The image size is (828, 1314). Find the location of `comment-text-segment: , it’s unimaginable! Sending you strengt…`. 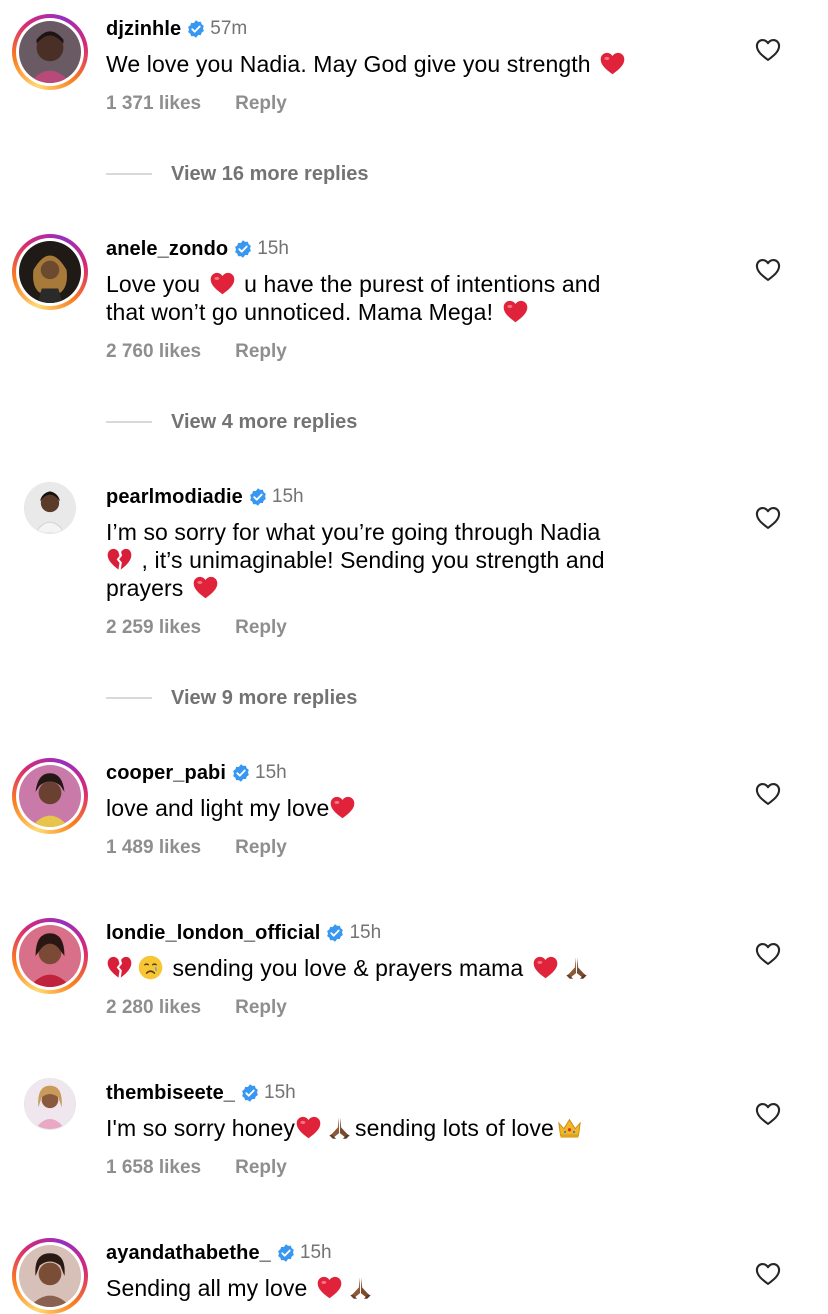

comment-text-segment: , it’s unimaginable! Sending you strengt… is located at coordinates (373, 560).